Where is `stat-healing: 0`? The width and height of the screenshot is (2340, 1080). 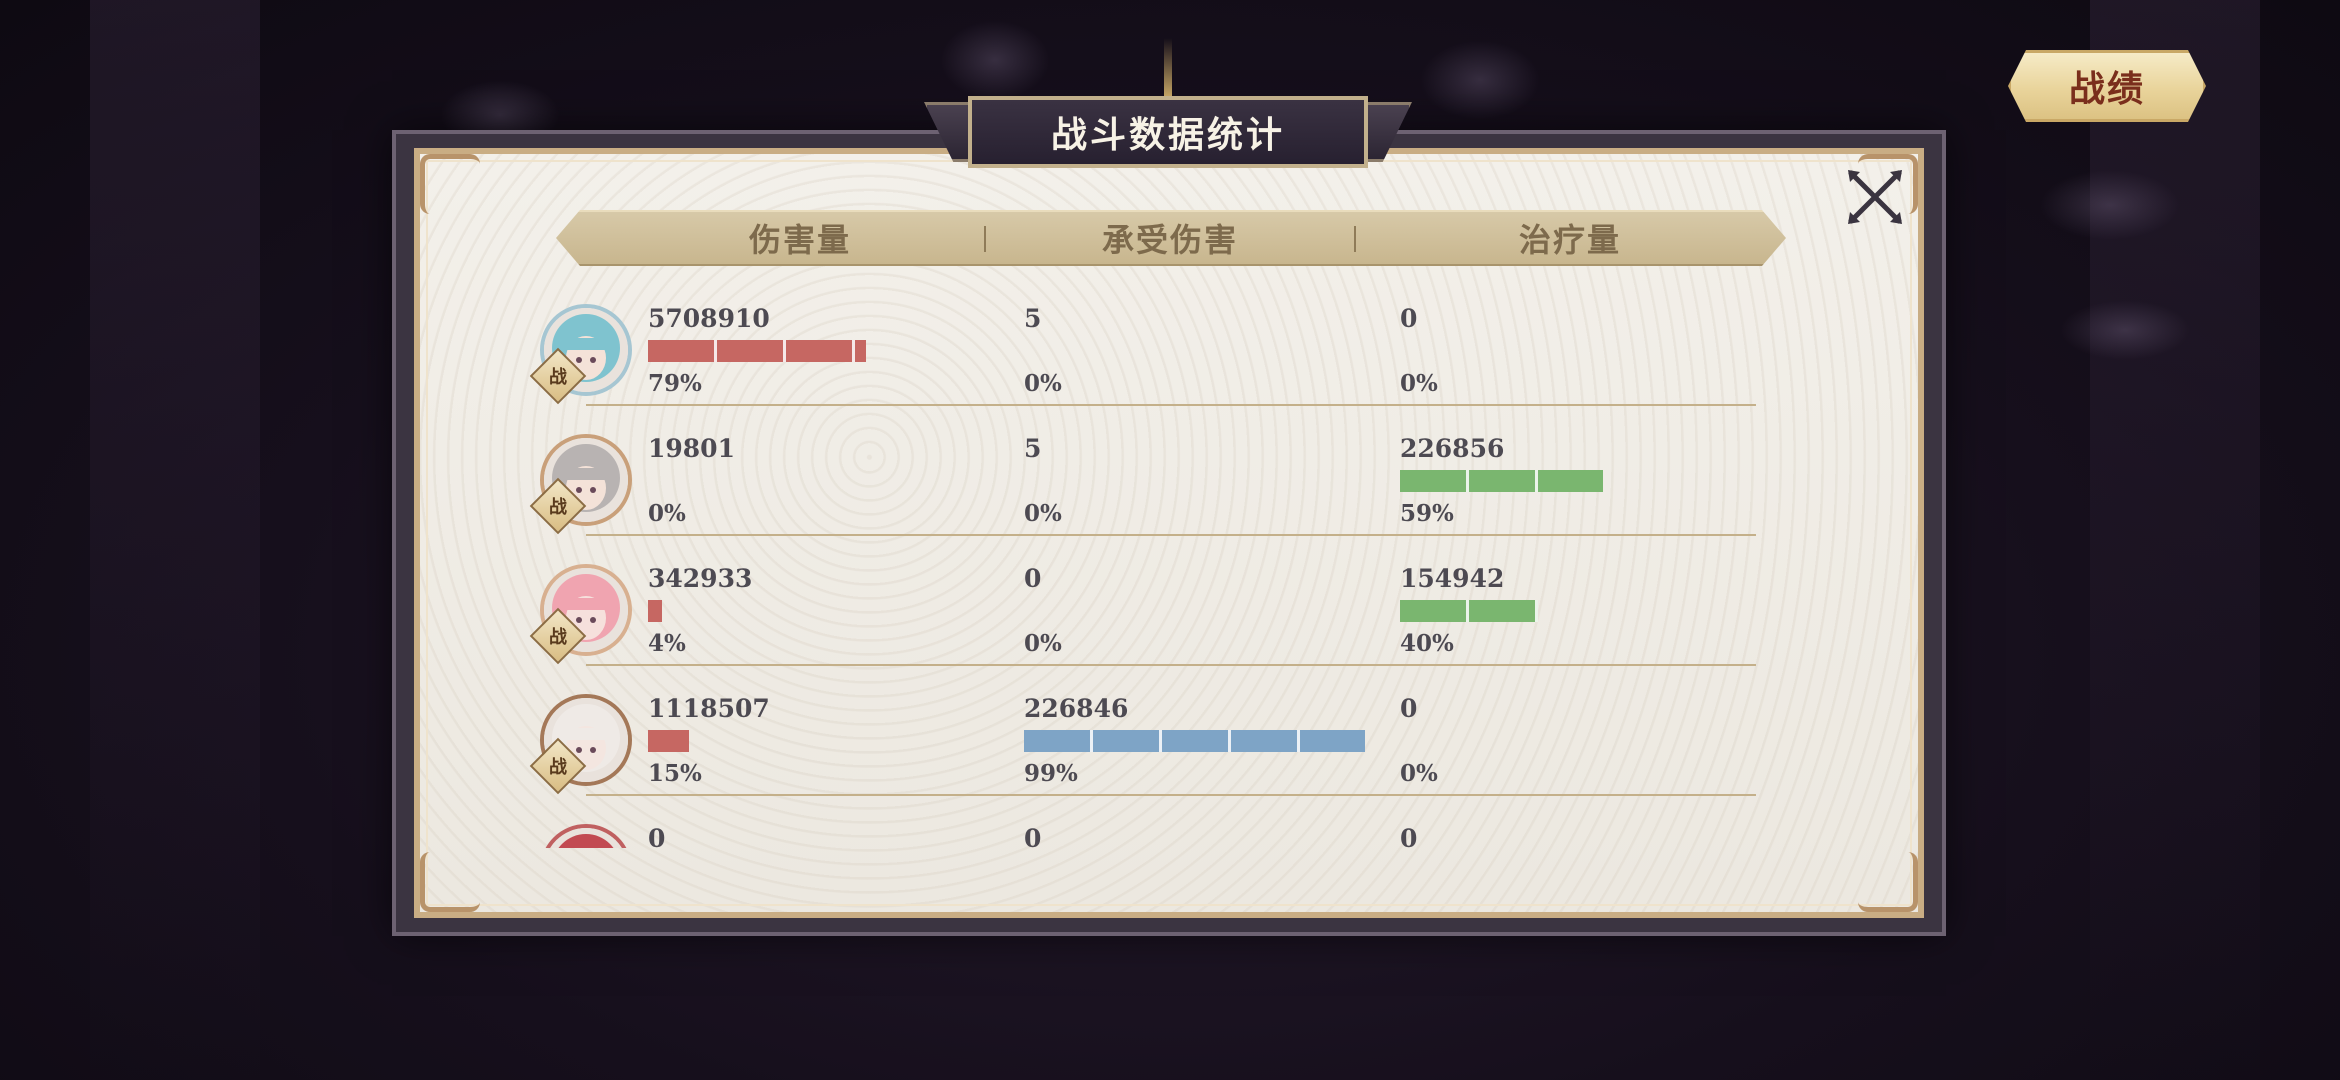 stat-healing: 0 is located at coordinates (1580, 836).